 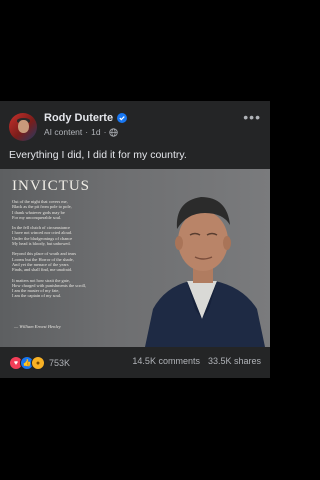 I want to click on avatar, so click(x=23, y=127).